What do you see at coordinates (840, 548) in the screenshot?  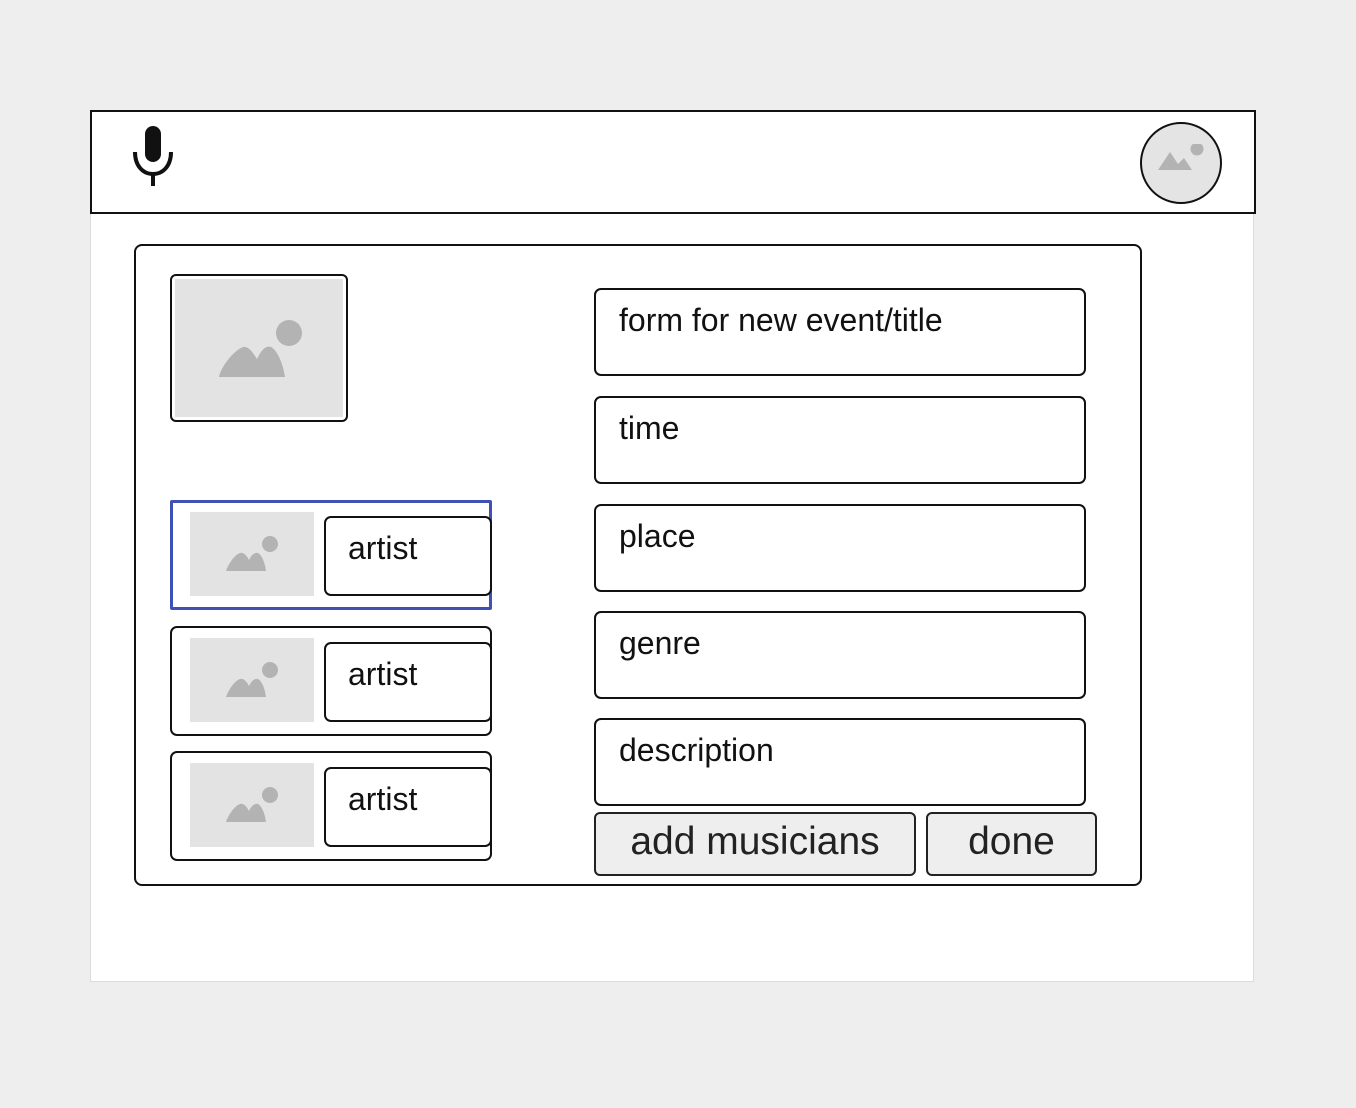 I see `place-field: place` at bounding box center [840, 548].